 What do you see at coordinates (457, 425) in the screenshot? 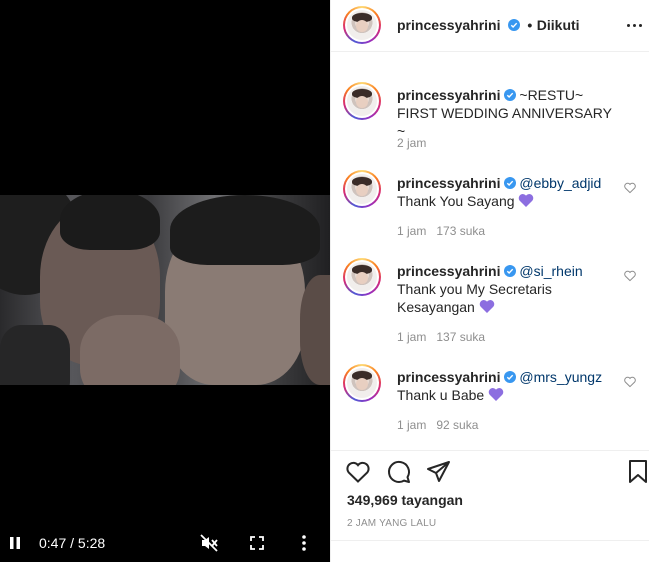
I see `comment-likes: 92 suka` at bounding box center [457, 425].